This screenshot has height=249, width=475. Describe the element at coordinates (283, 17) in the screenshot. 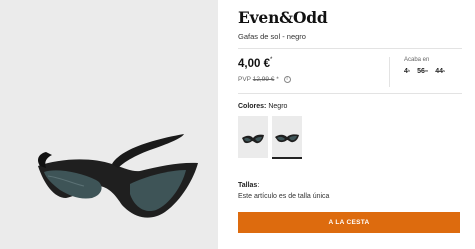

I see `brand-name: Even&Odd` at that location.